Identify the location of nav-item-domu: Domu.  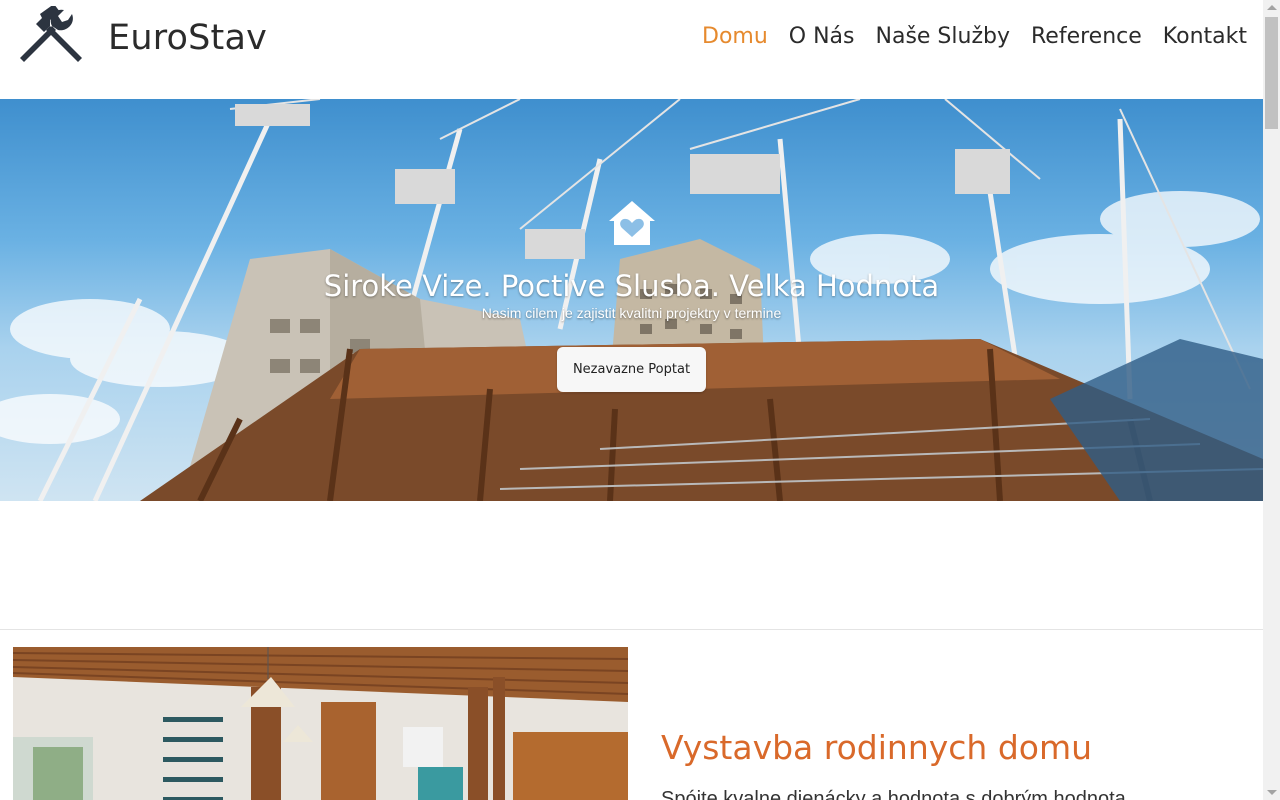
(735, 36).